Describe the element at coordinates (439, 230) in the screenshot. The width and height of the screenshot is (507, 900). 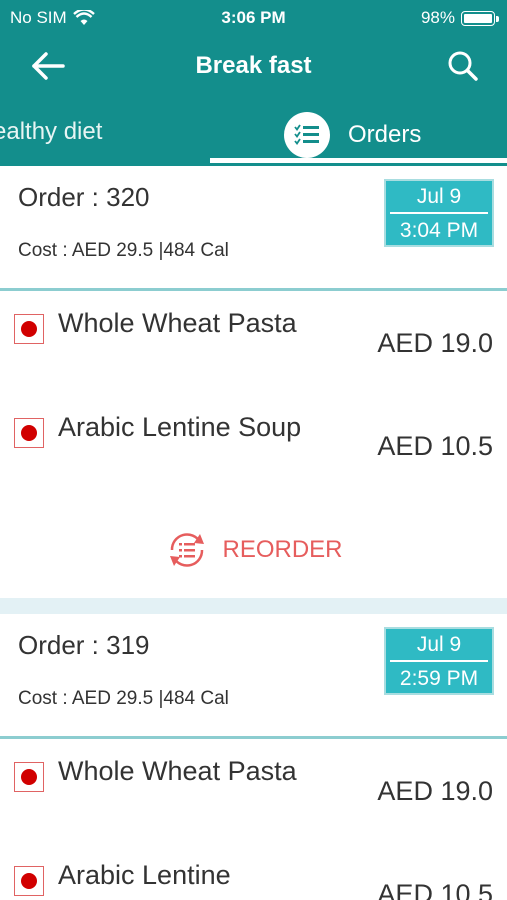
I see `order-time: 3:04 PM` at that location.